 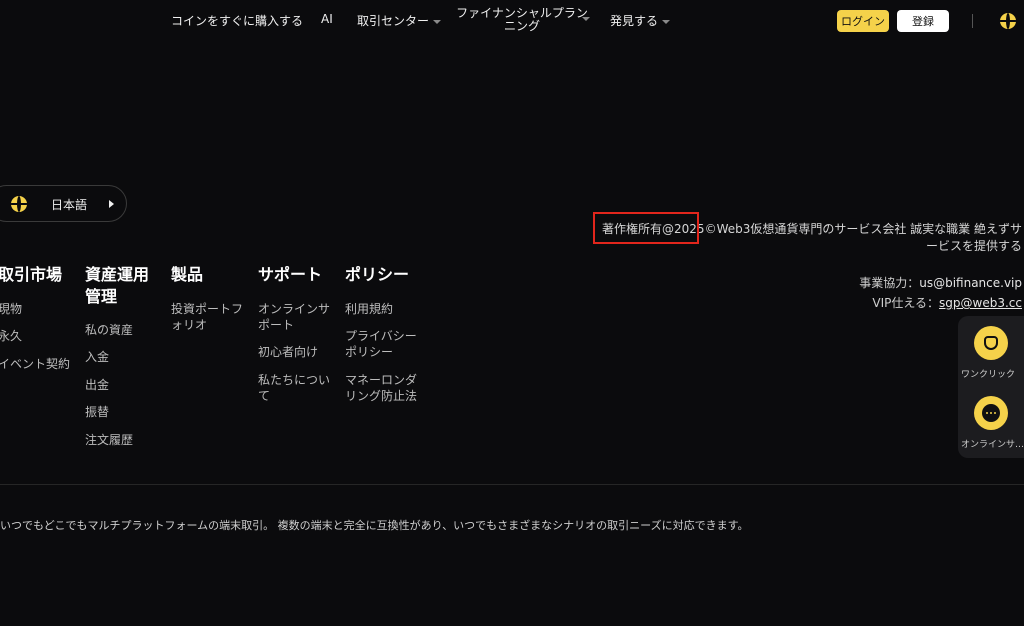 I want to click on footer-link-aml-policy: マネーロンダリング防止法, so click(x=383, y=388).